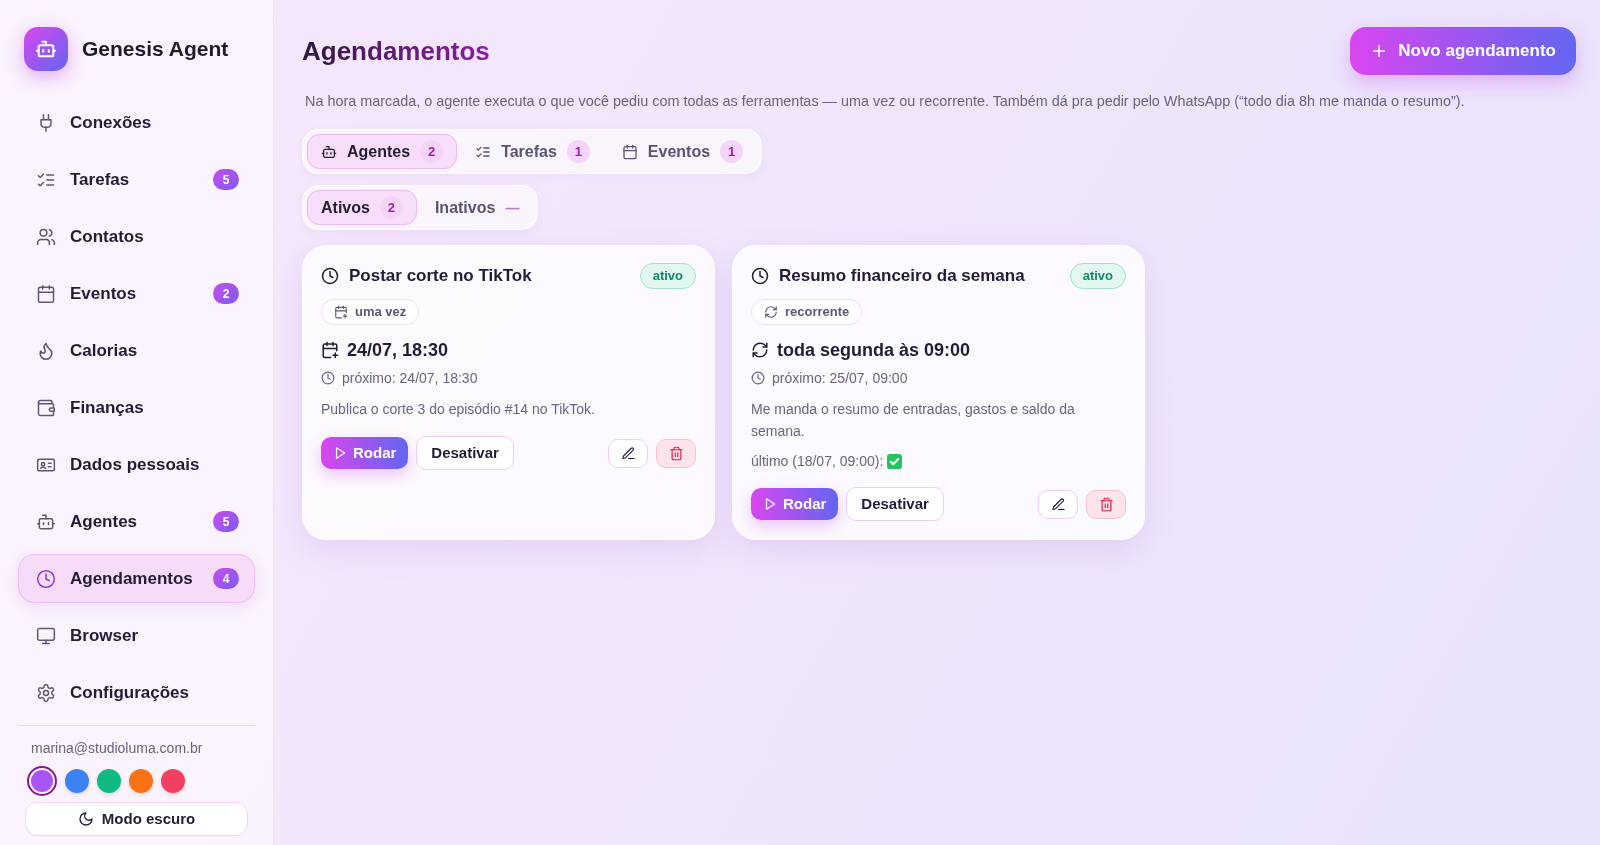  What do you see at coordinates (807, 312) in the screenshot?
I see `type-tag: recorrente` at bounding box center [807, 312].